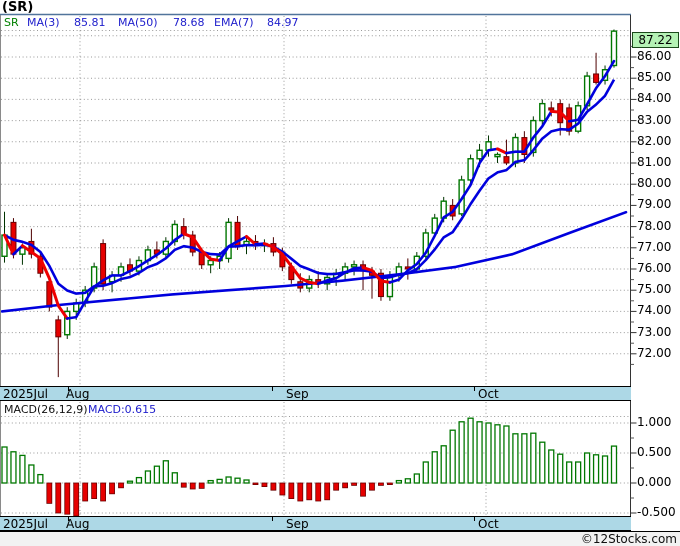 The image size is (680, 546). What do you see at coordinates (654, 140) in the screenshot?
I see `price-axis-label: 82.00` at bounding box center [654, 140].